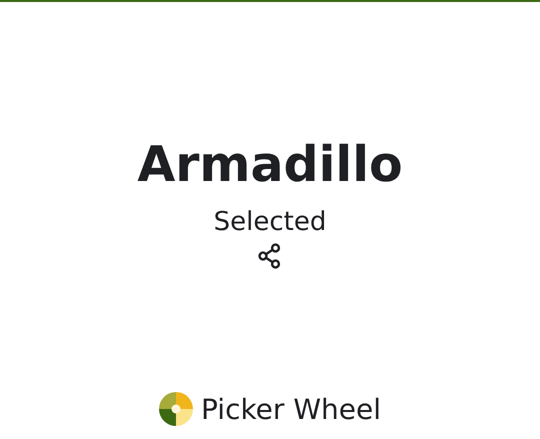 The width and height of the screenshot is (540, 439). Describe the element at coordinates (291, 409) in the screenshot. I see `brand-name: Picker Wheel` at that location.